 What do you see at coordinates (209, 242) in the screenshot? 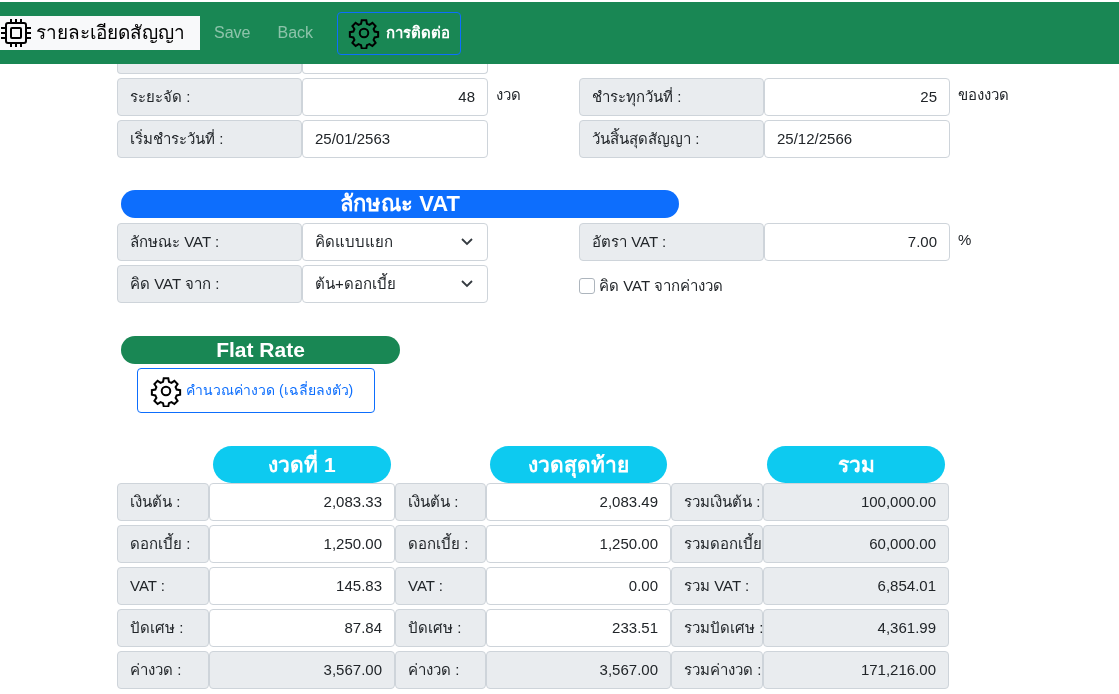
I see `field-label: ลักษณะ VAT :` at bounding box center [209, 242].